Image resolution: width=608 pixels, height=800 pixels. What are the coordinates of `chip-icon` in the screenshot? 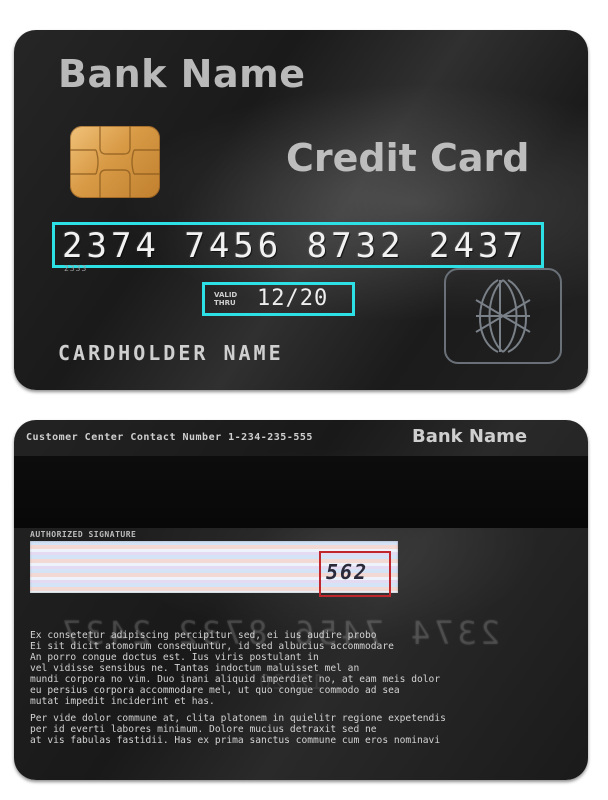 It's located at (115, 162).